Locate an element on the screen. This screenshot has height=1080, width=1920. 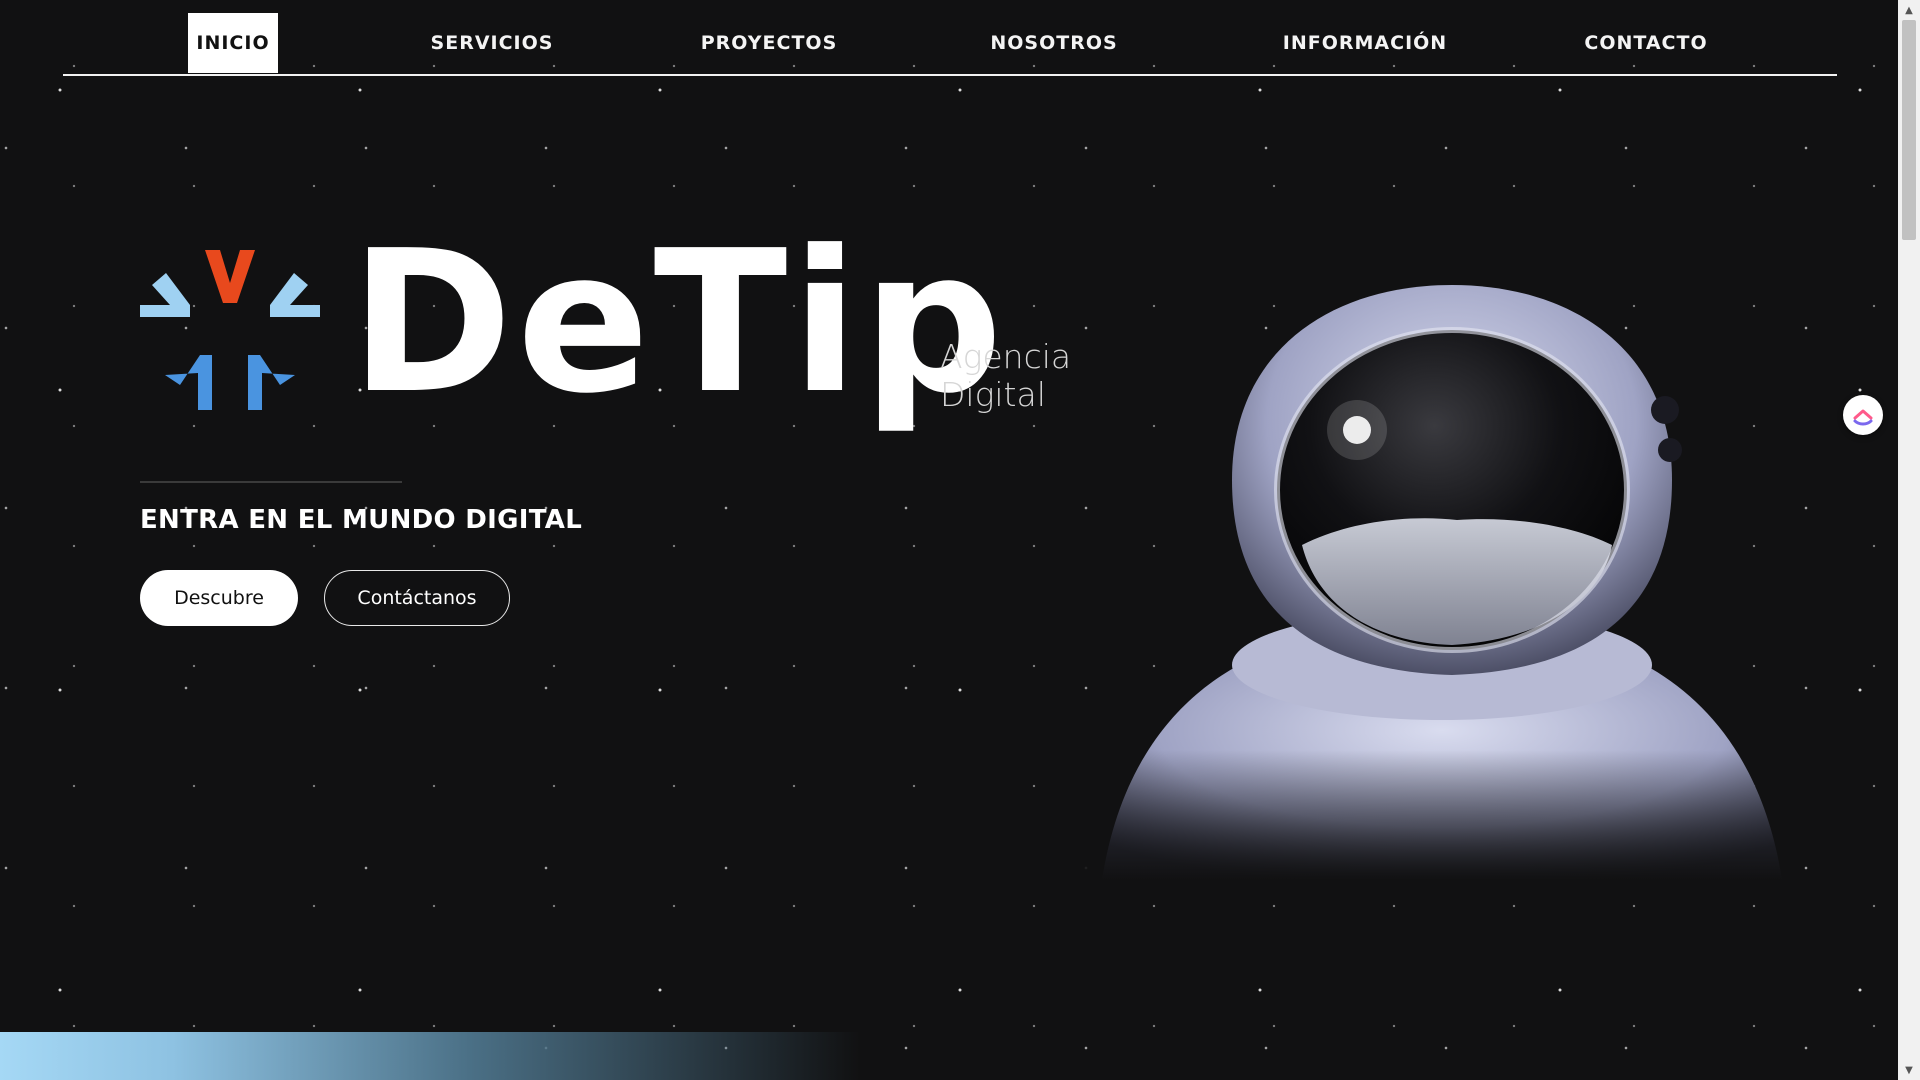
page-scrollbar: ▲ ▼ is located at coordinates (1909, 540).